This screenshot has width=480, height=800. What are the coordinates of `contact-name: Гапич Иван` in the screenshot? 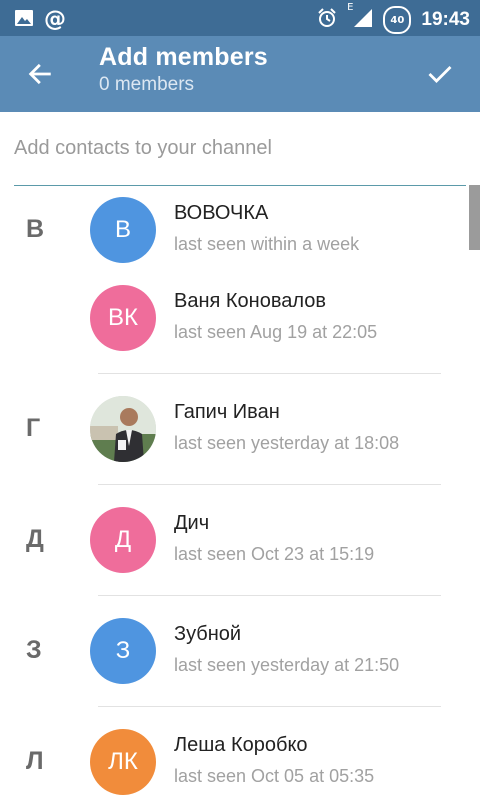 It's located at (227, 412).